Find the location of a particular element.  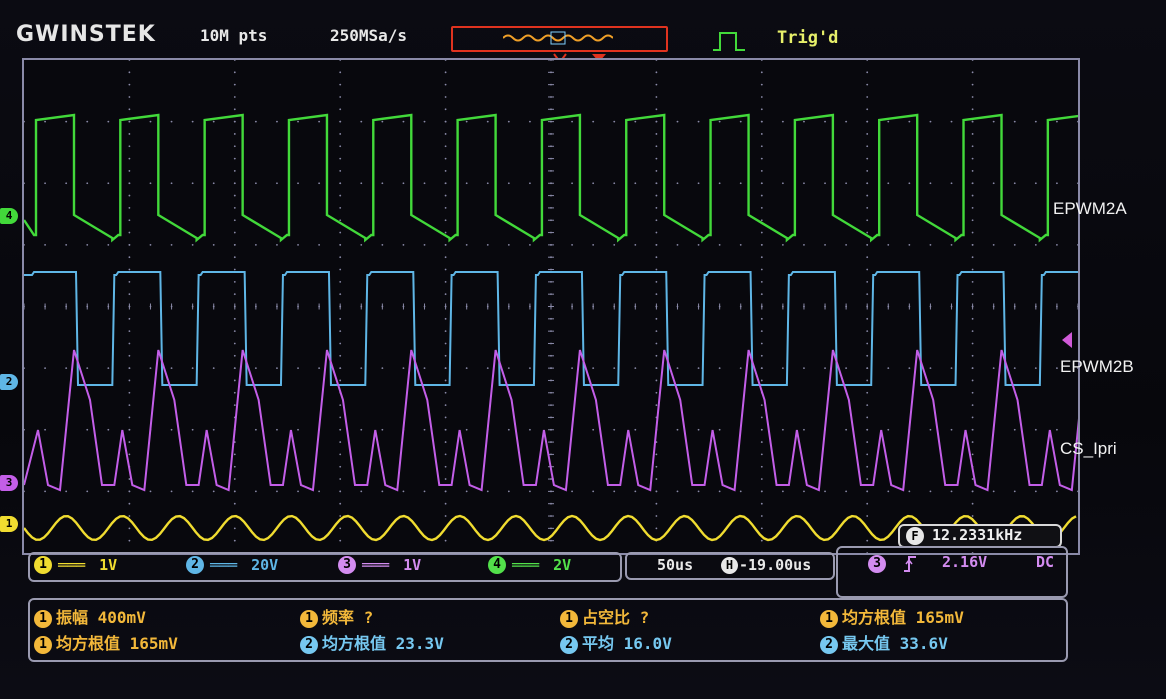

ch4-ground-marker: 4 is located at coordinates (9, 216).